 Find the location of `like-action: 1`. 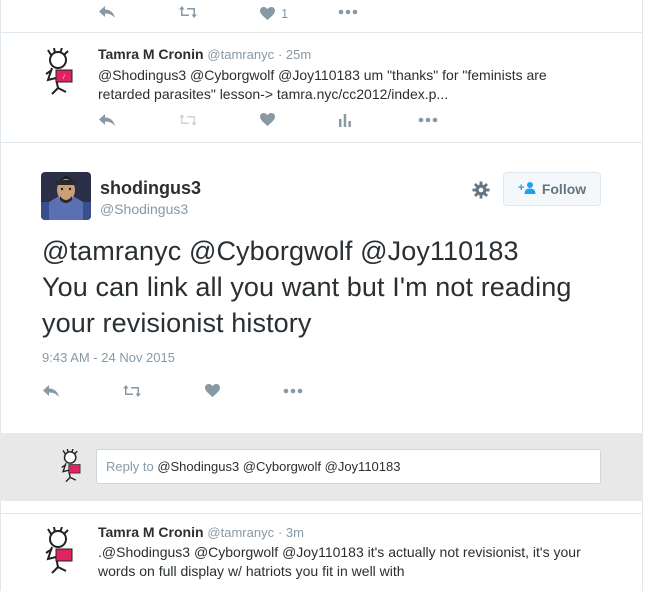

like-action: 1 is located at coordinates (274, 13).